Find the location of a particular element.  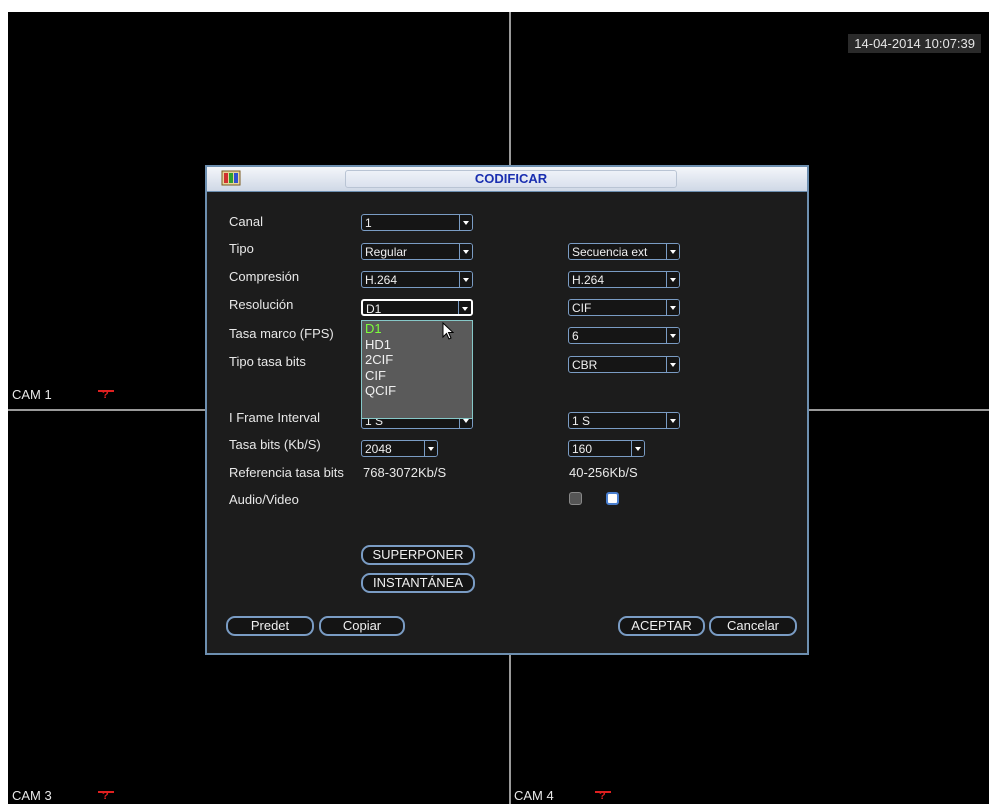

extra-video-checkbox is located at coordinates (612, 498).